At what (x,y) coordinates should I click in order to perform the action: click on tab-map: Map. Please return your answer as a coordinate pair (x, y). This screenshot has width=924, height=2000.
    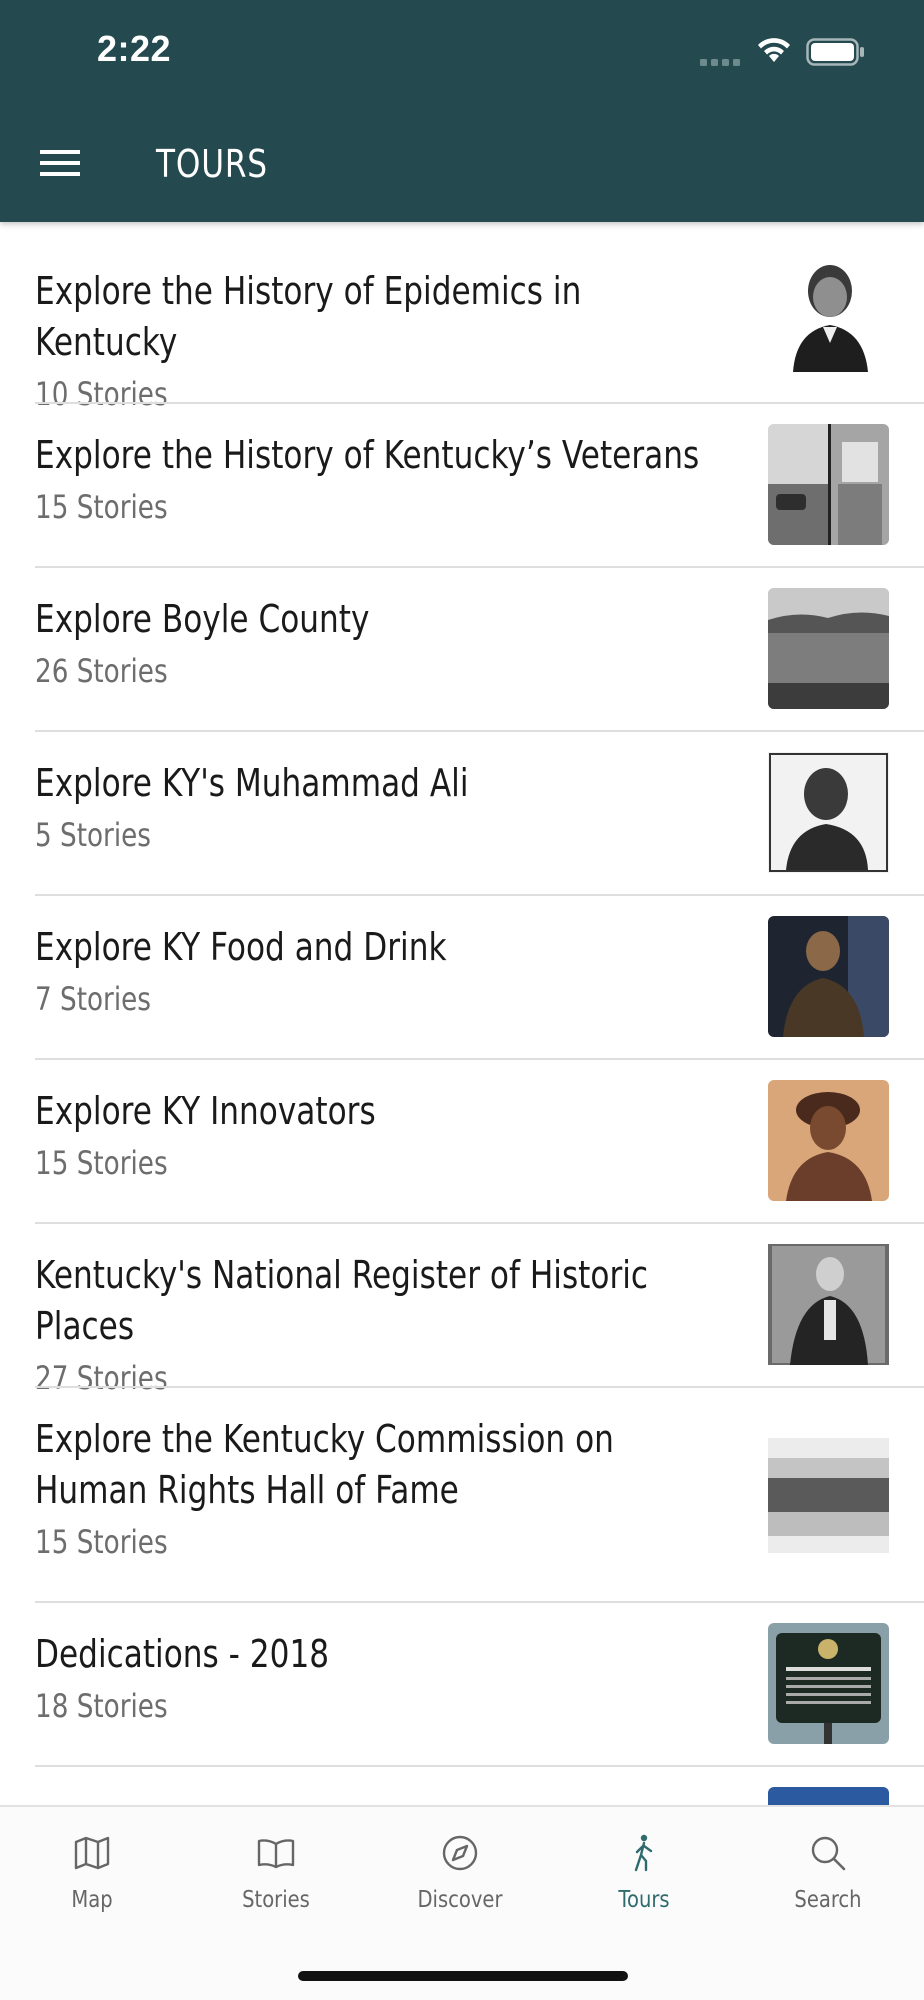
    Looking at the image, I should click on (92, 1867).